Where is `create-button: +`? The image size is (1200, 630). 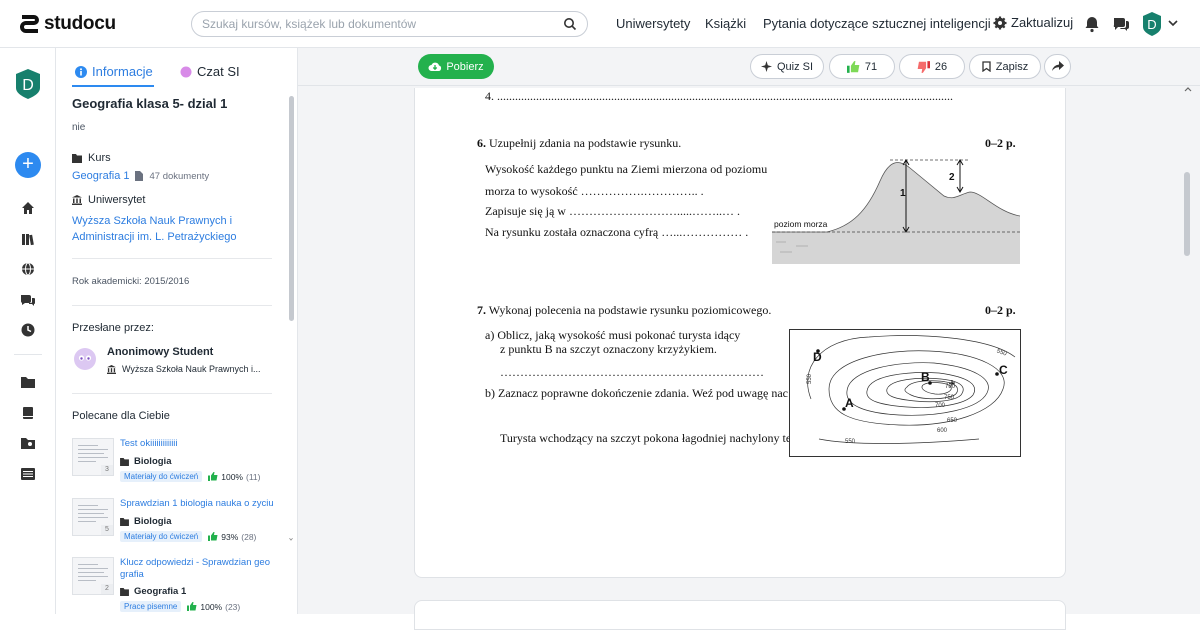
create-button: + is located at coordinates (28, 165).